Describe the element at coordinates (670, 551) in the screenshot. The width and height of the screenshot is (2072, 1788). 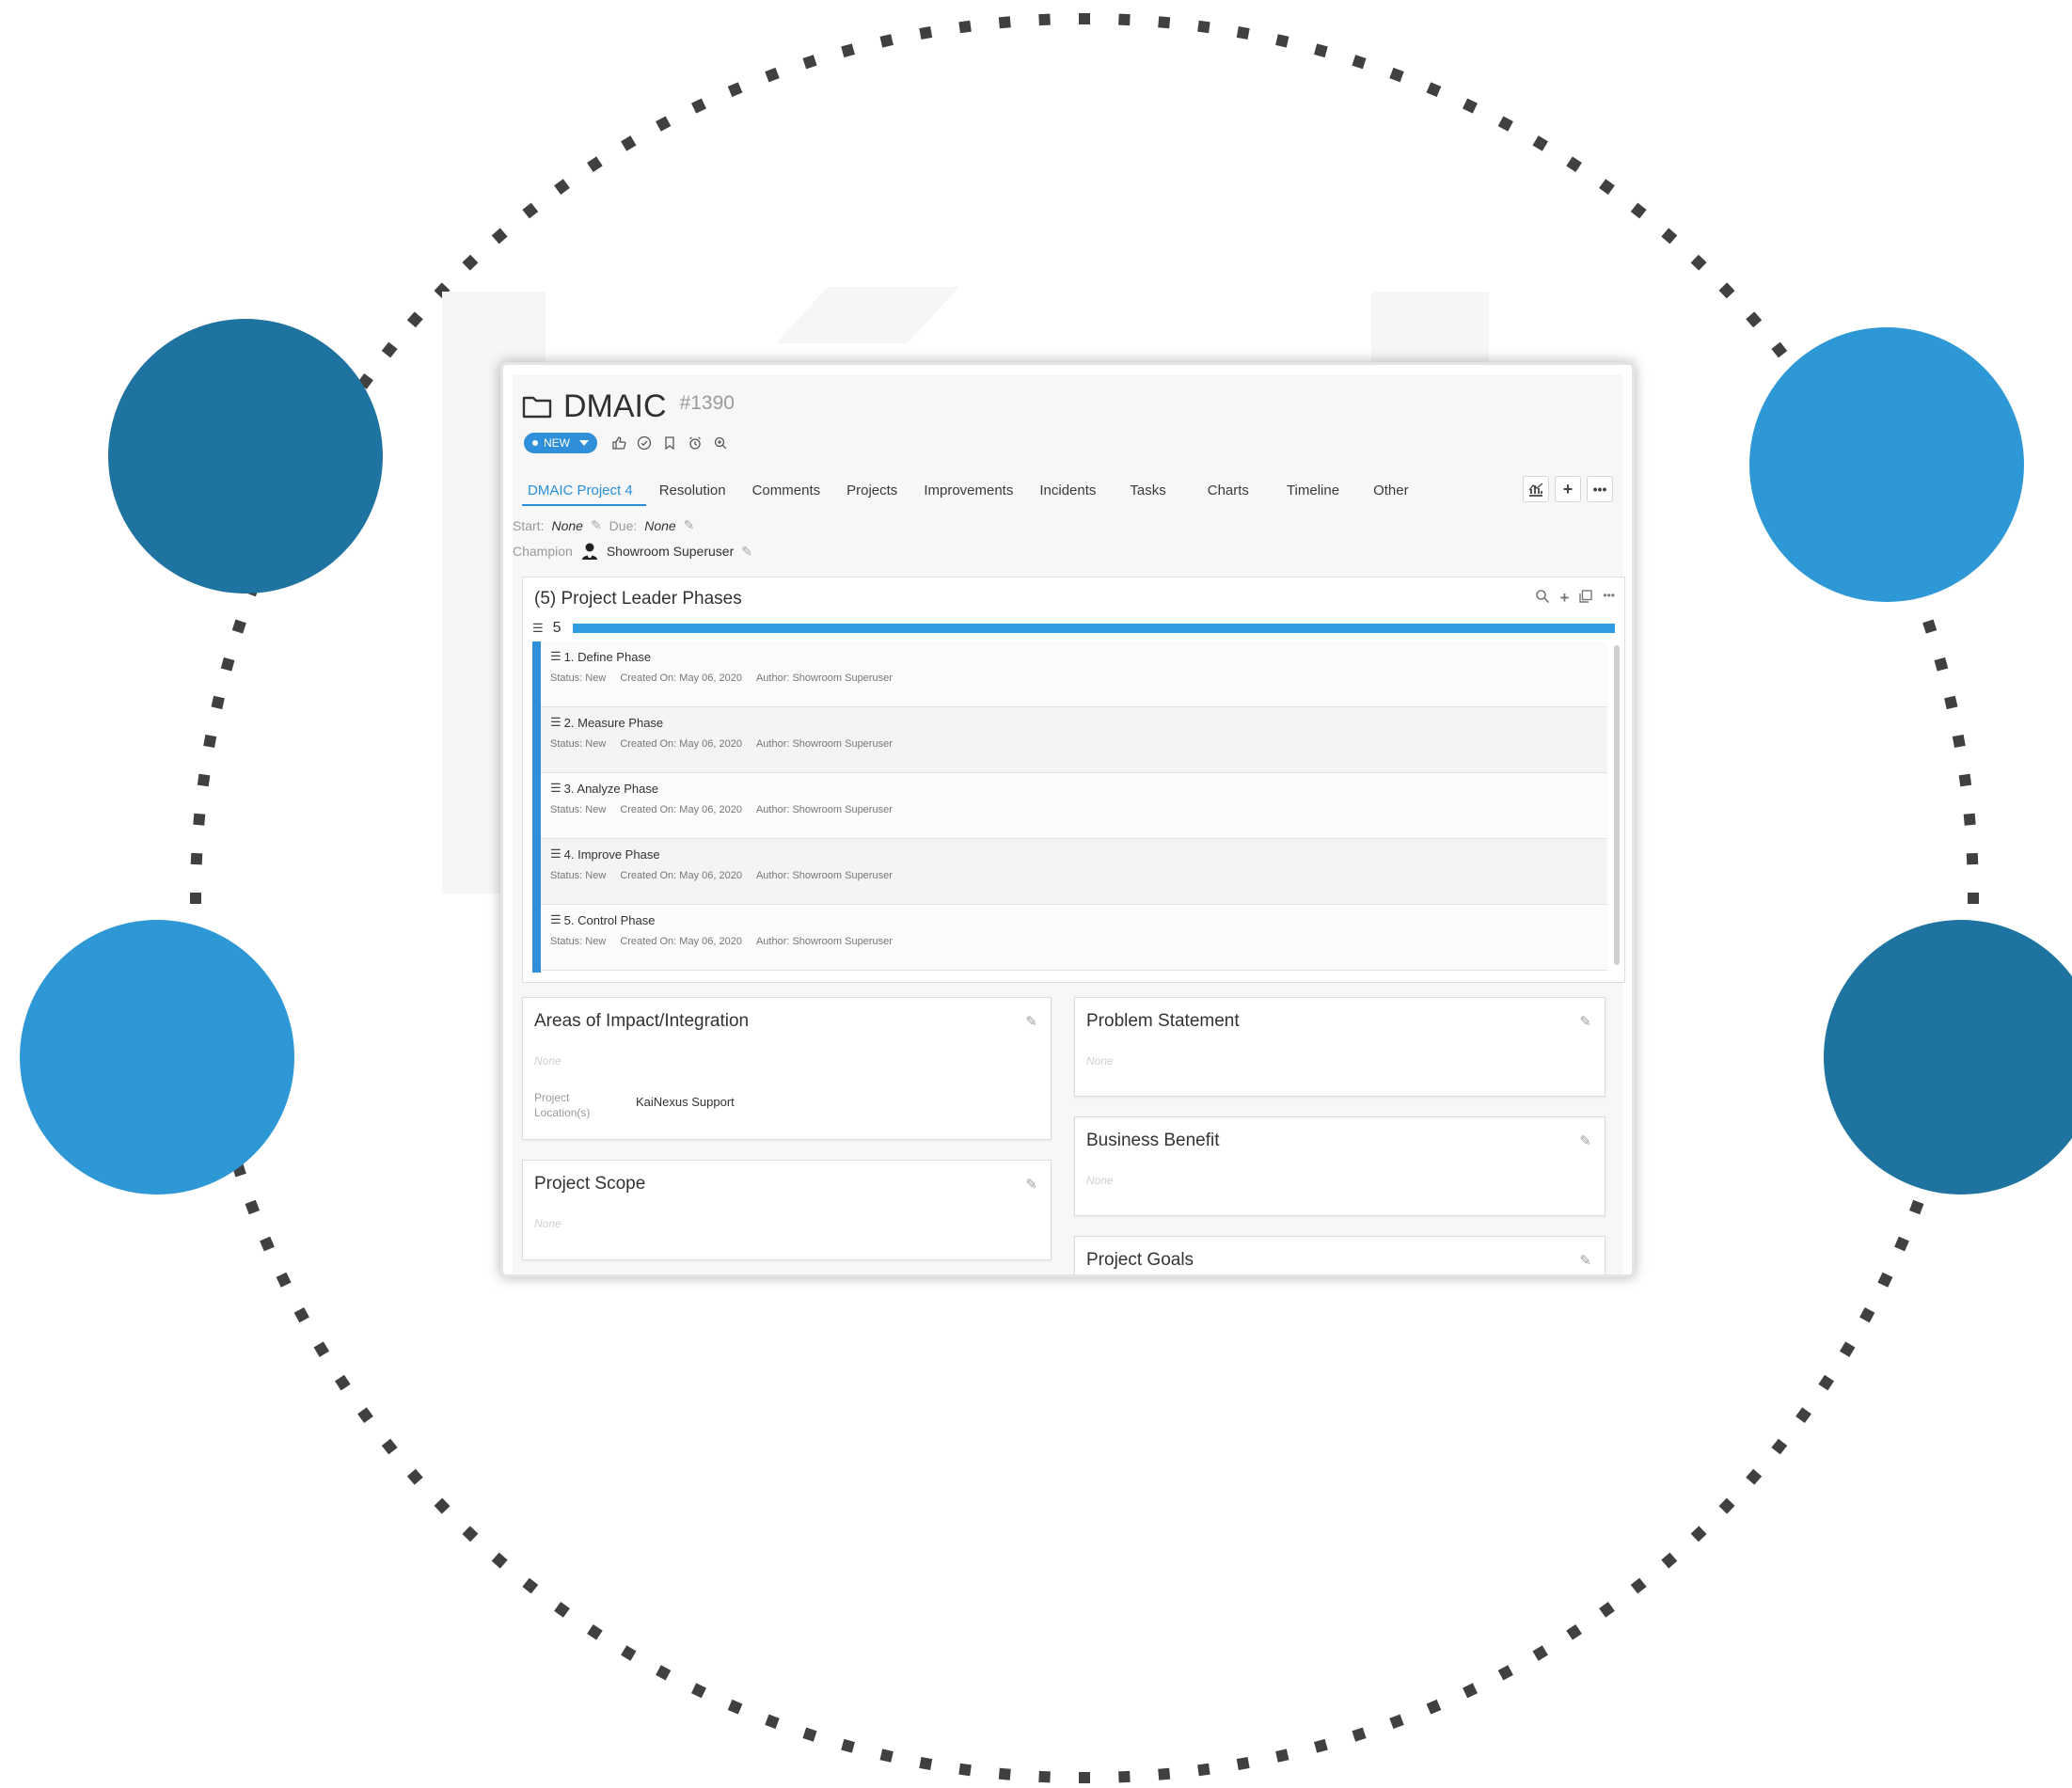
I see `champion-value: Showroom Superuser` at that location.